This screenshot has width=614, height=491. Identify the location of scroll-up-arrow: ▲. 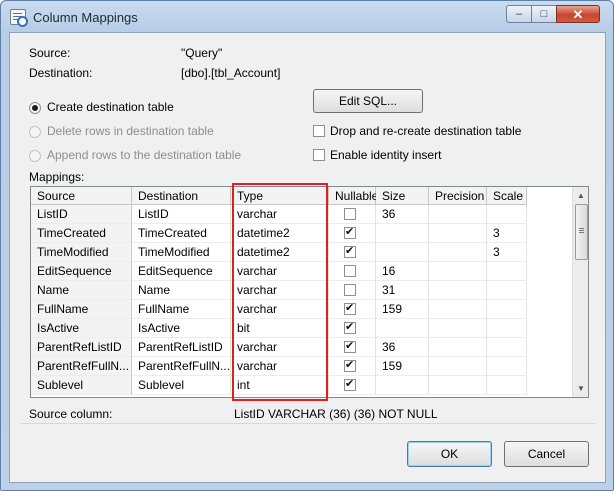
(580, 195).